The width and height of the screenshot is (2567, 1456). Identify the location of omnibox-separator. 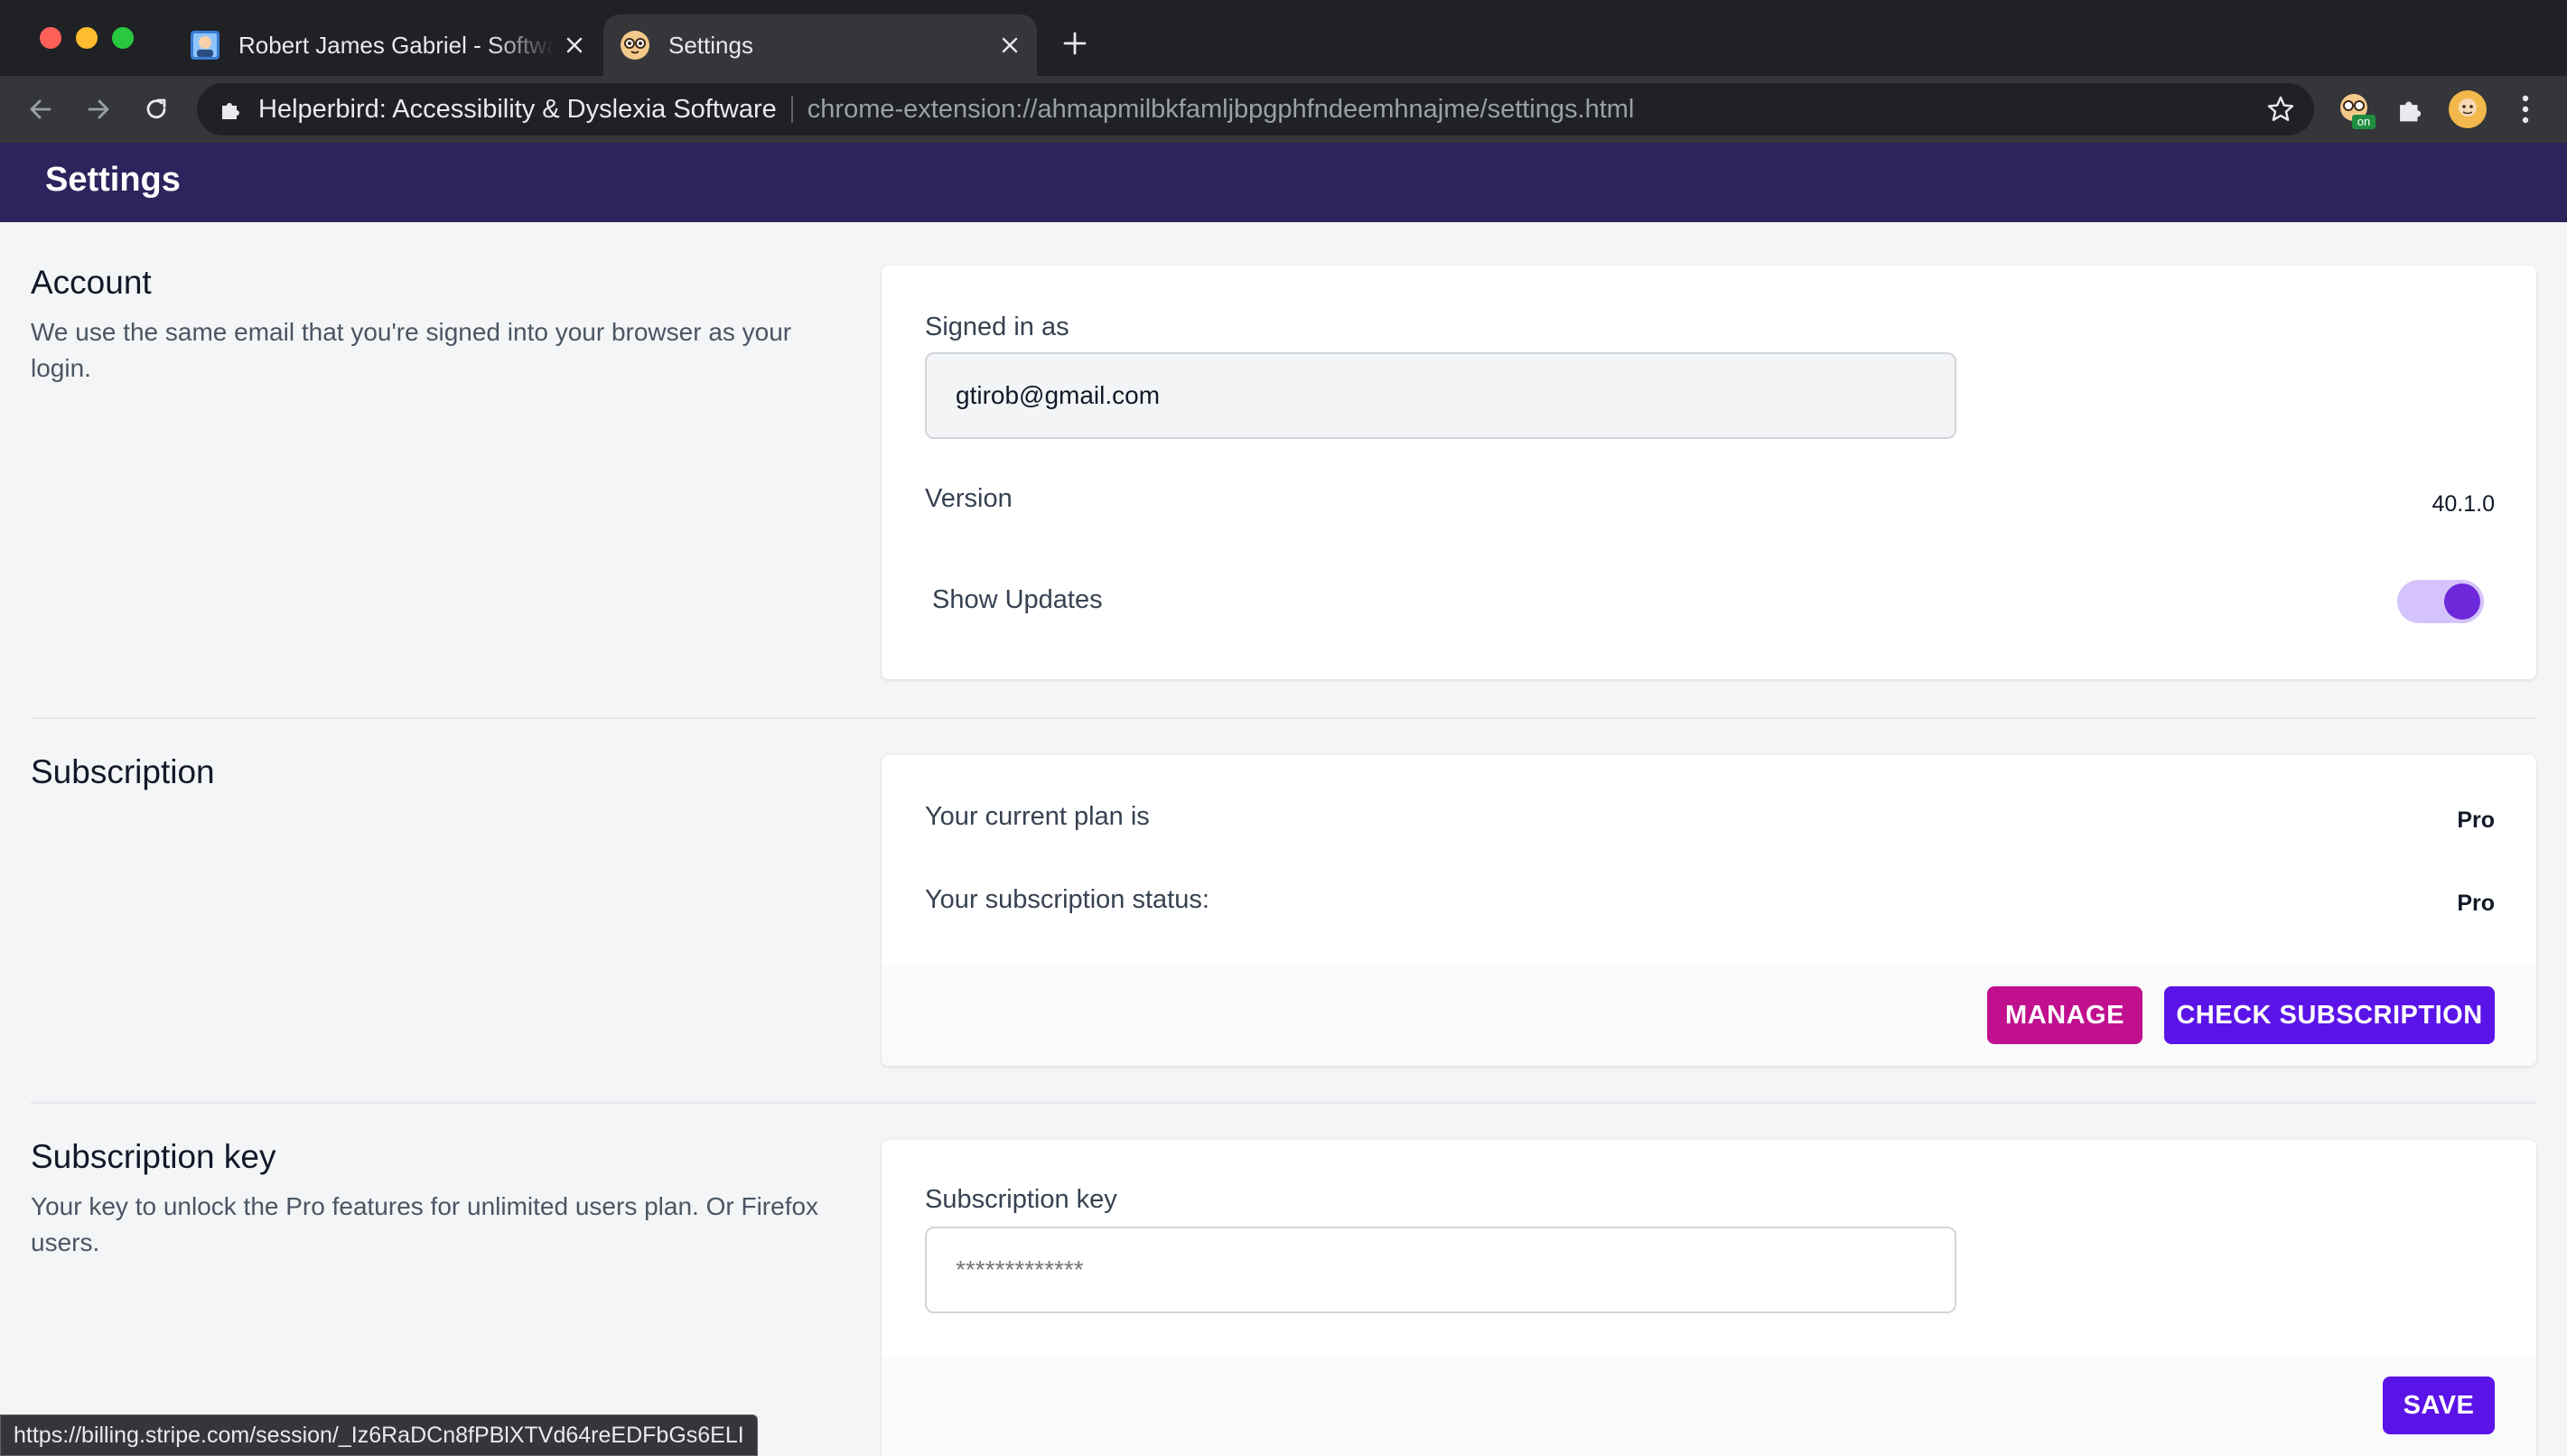
(791, 109).